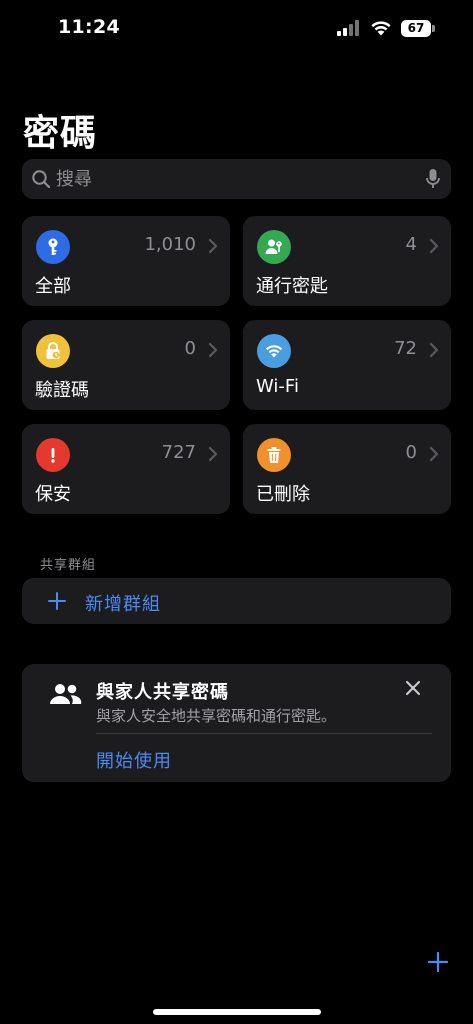  I want to click on status-time: 11:24, so click(89, 27).